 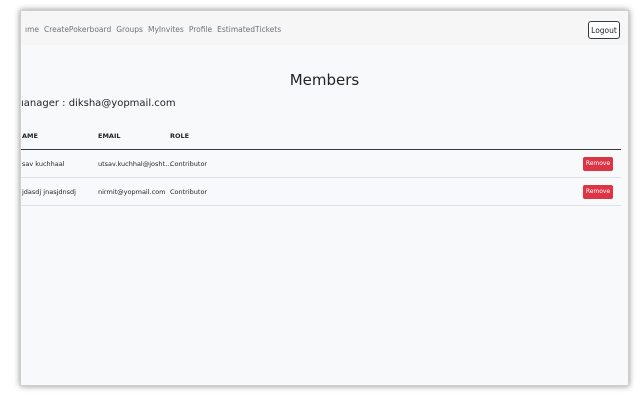 I want to click on nav-link-profile: Profile, so click(x=200, y=29).